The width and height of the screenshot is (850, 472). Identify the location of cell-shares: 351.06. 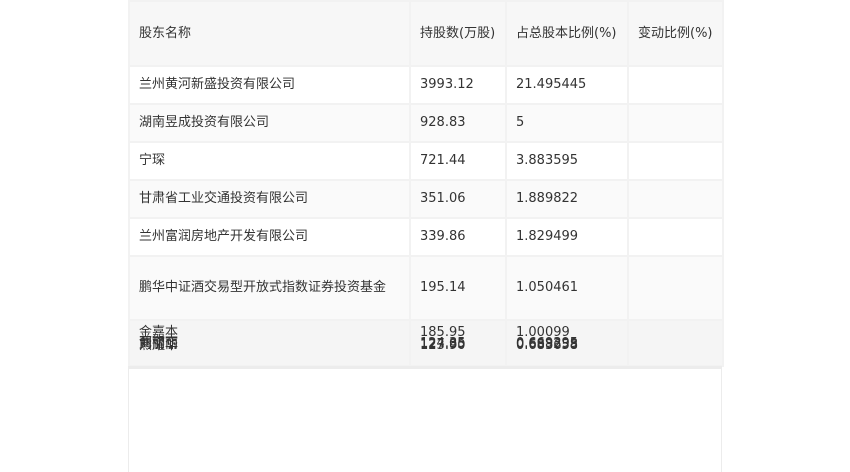
(458, 199).